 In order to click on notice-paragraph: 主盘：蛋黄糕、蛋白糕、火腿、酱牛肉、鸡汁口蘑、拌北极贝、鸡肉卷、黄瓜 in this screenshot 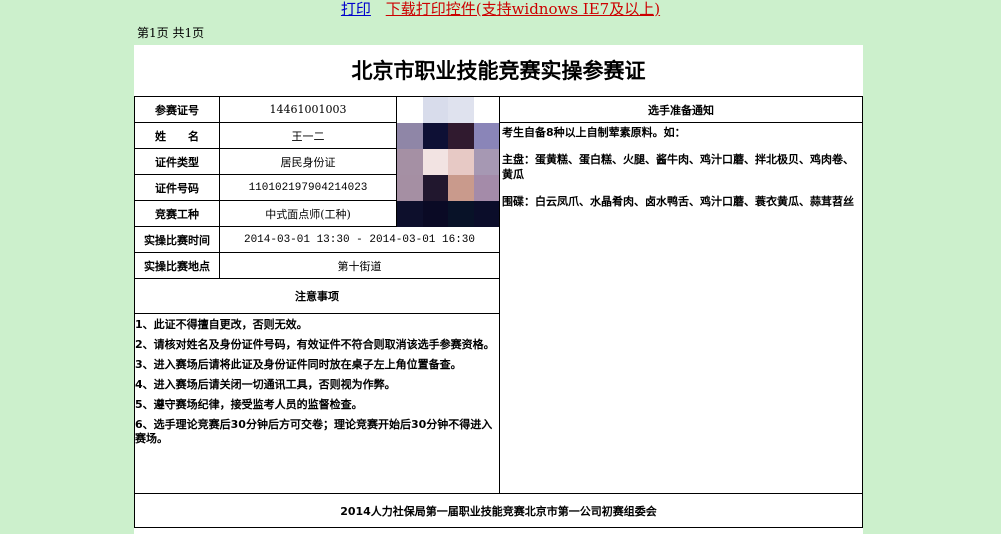, I will do `click(678, 167)`.